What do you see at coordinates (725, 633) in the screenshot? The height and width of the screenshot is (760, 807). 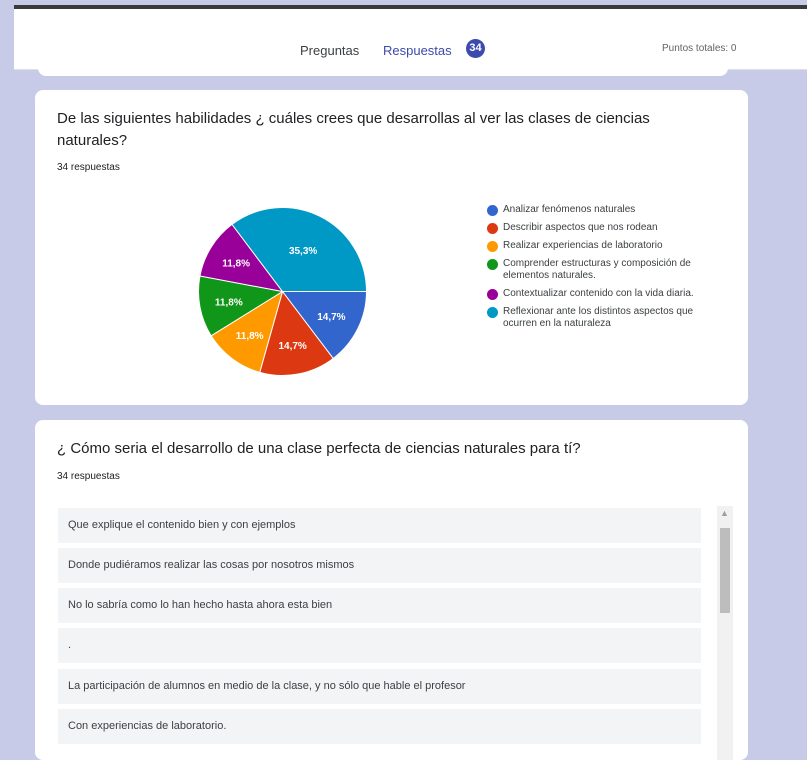 I see `answers-scrollbar: ▲` at bounding box center [725, 633].